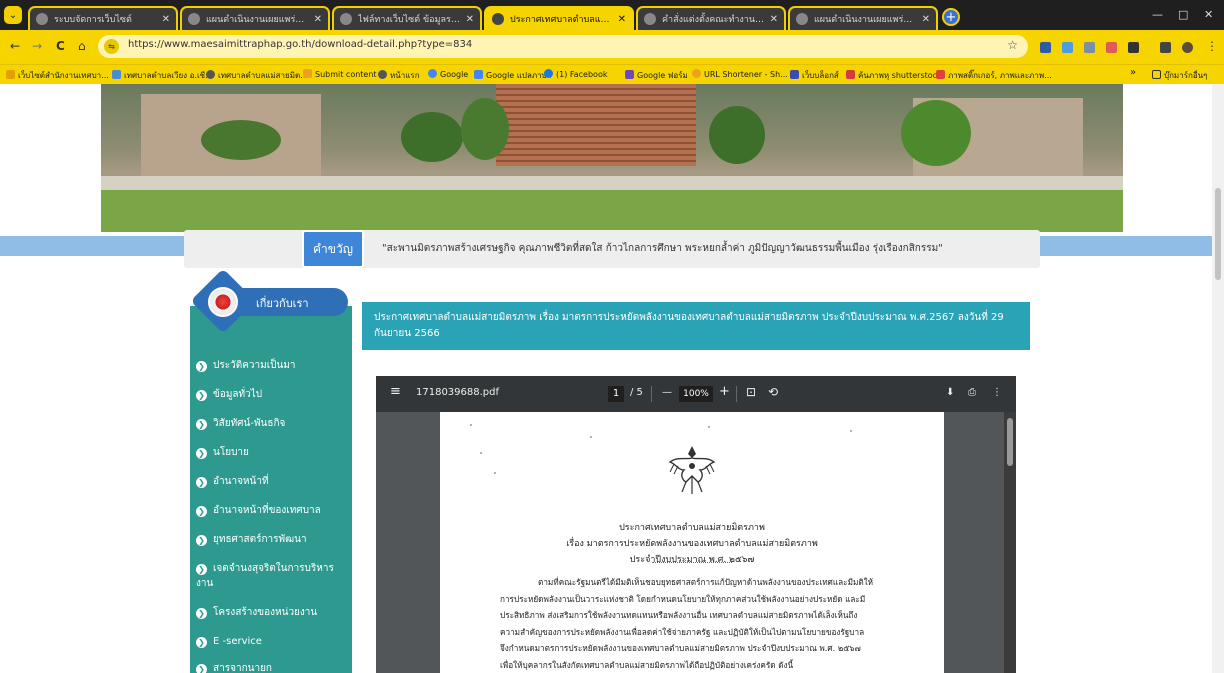 Image resolution: width=1224 pixels, height=673 pixels. I want to click on site-info-icon: ⇋, so click(111, 46).